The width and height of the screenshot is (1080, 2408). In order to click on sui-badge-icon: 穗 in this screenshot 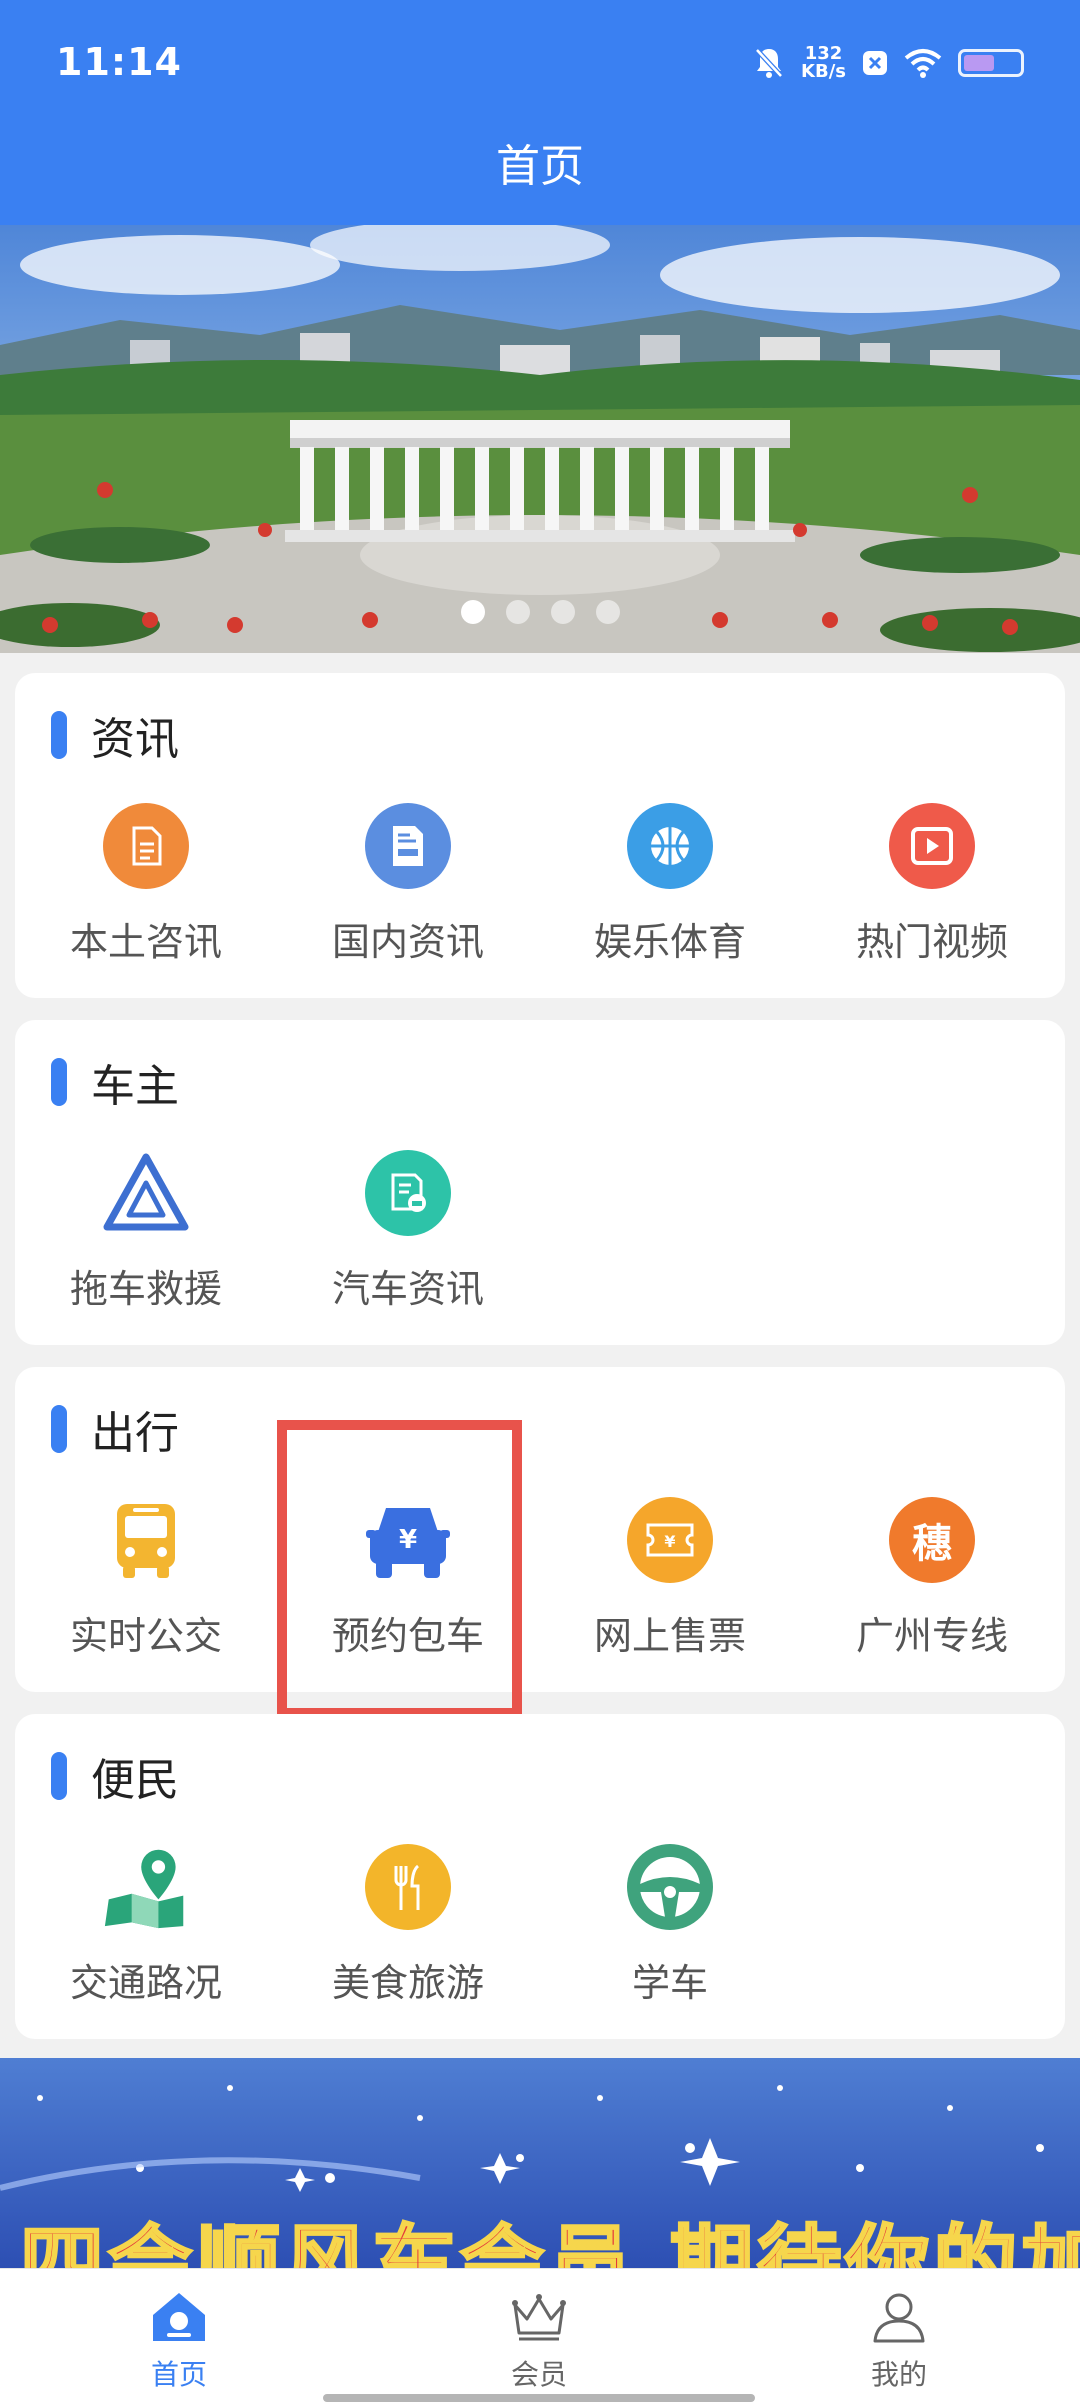, I will do `click(932, 1540)`.